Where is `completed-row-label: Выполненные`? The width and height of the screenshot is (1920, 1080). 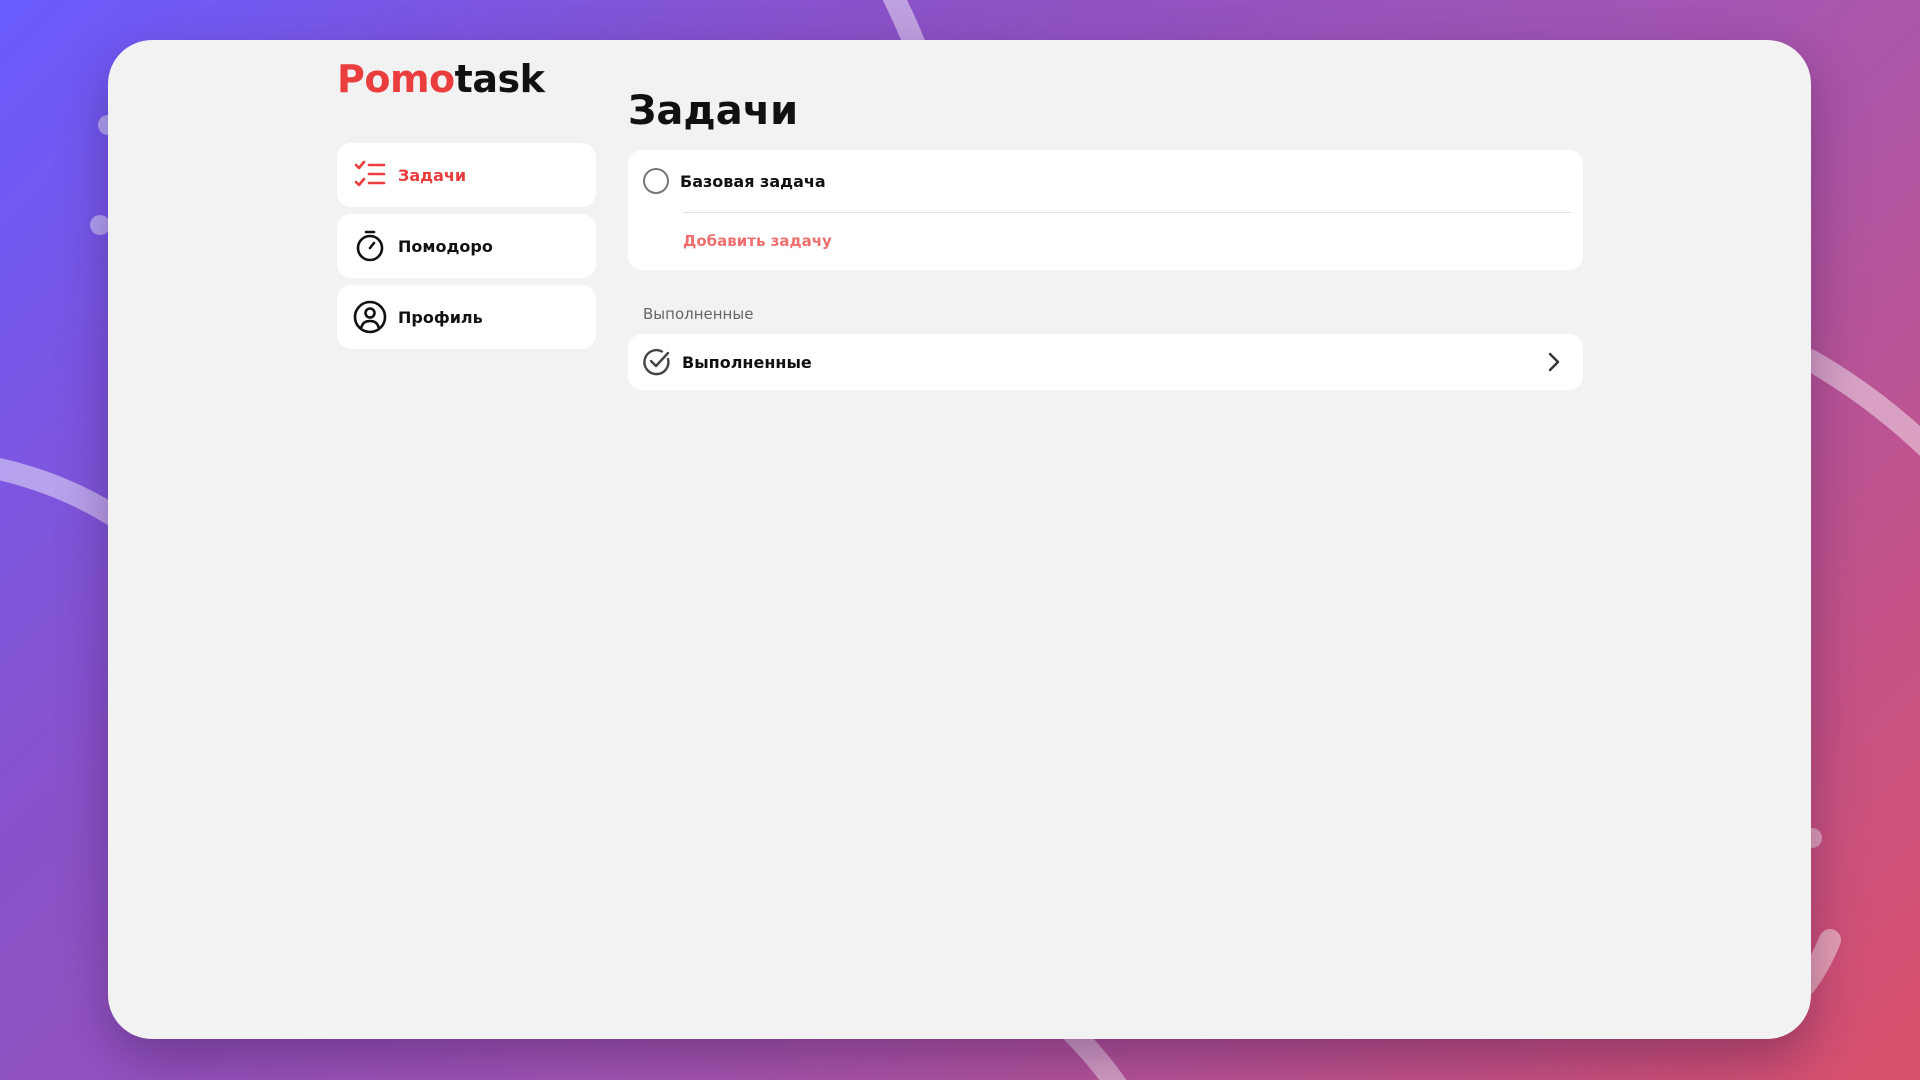
completed-row-label: Выполненные is located at coordinates (747, 362).